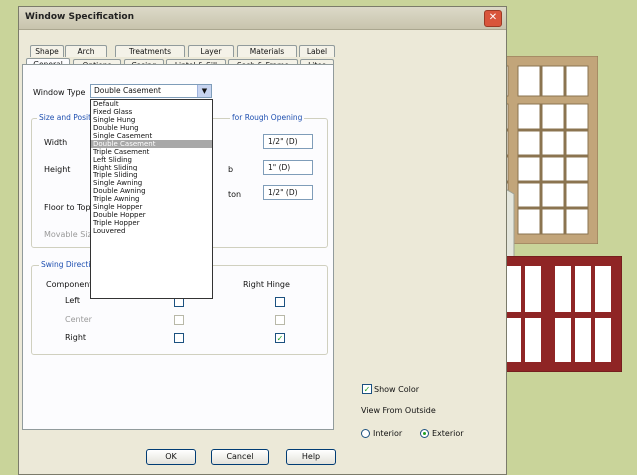  I want to click on show-color-checkbox: ✓, so click(367, 389).